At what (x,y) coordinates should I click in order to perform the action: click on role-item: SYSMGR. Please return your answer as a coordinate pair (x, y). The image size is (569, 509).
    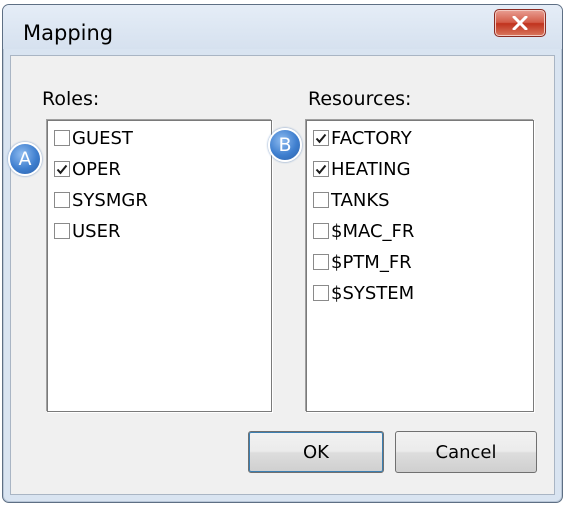
    Looking at the image, I should click on (101, 200).